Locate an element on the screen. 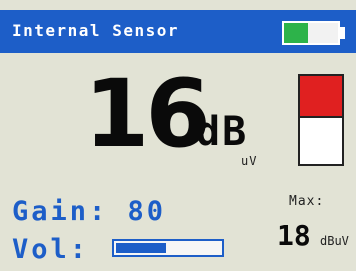 This screenshot has width=356, height=271. volume-bar is located at coordinates (168, 248).